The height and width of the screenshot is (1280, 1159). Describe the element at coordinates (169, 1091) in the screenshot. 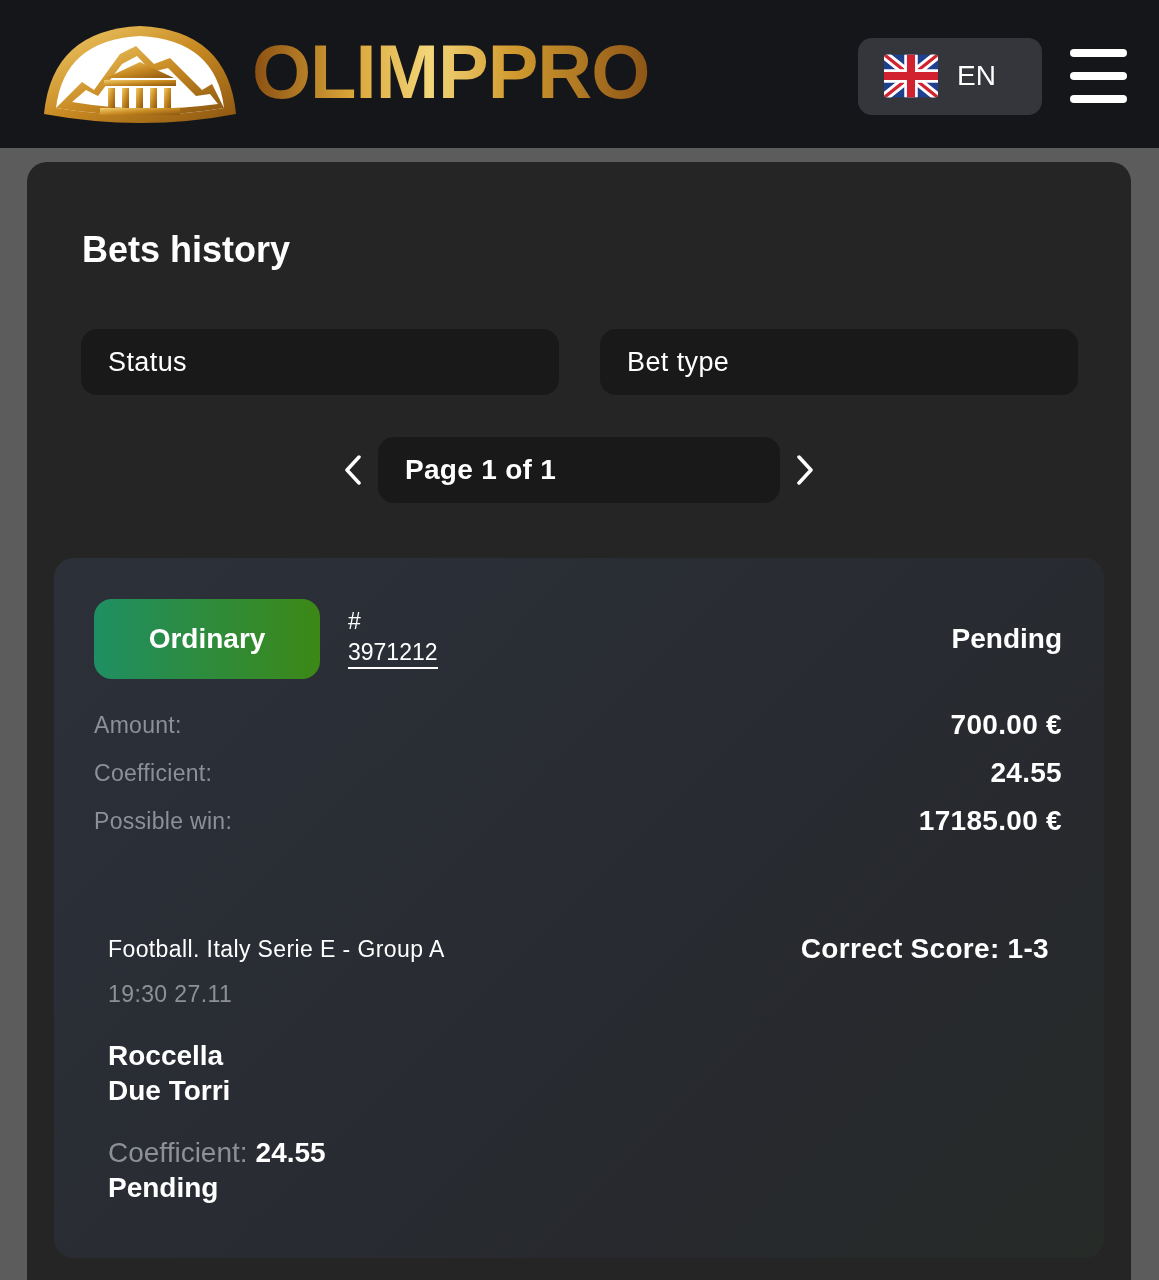

I see `team-name: Due Torri` at that location.